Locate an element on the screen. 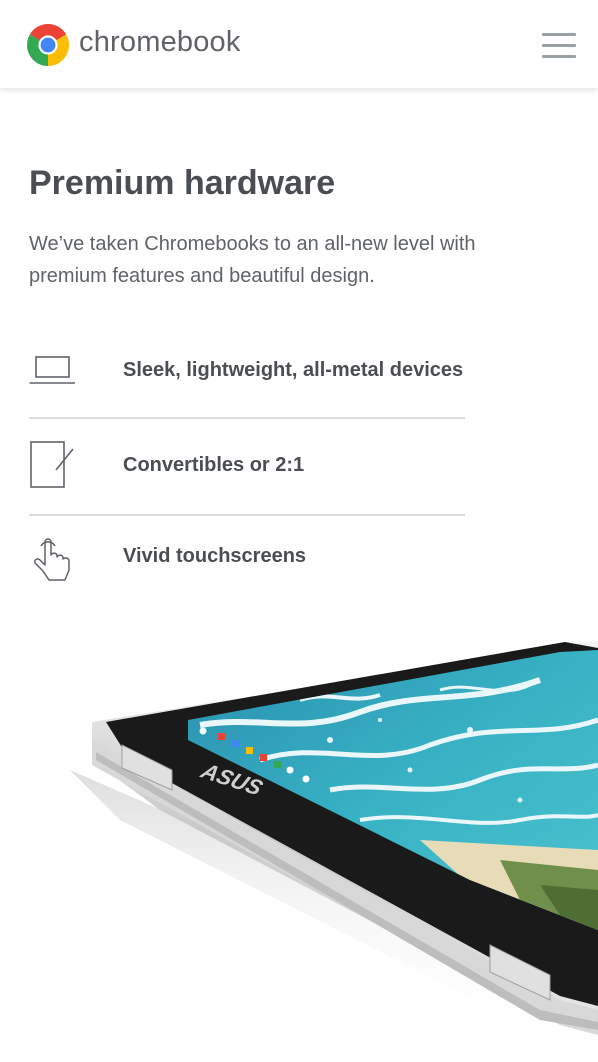 The width and height of the screenshot is (598, 1062). convertible-tablet-icon is located at coordinates (52, 464).